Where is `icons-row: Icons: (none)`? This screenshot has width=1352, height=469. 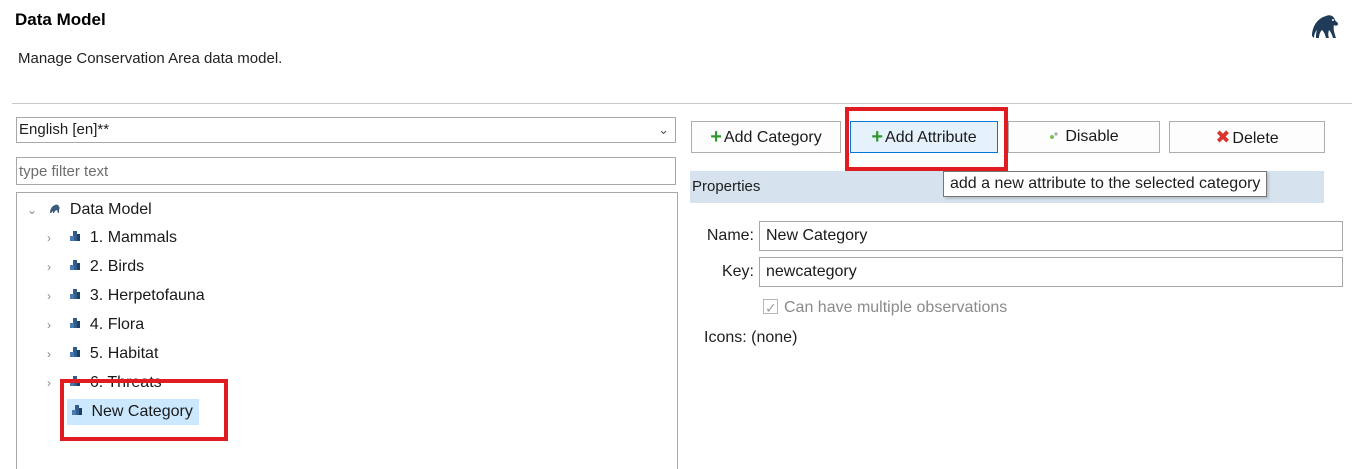 icons-row: Icons: (none) is located at coordinates (750, 338).